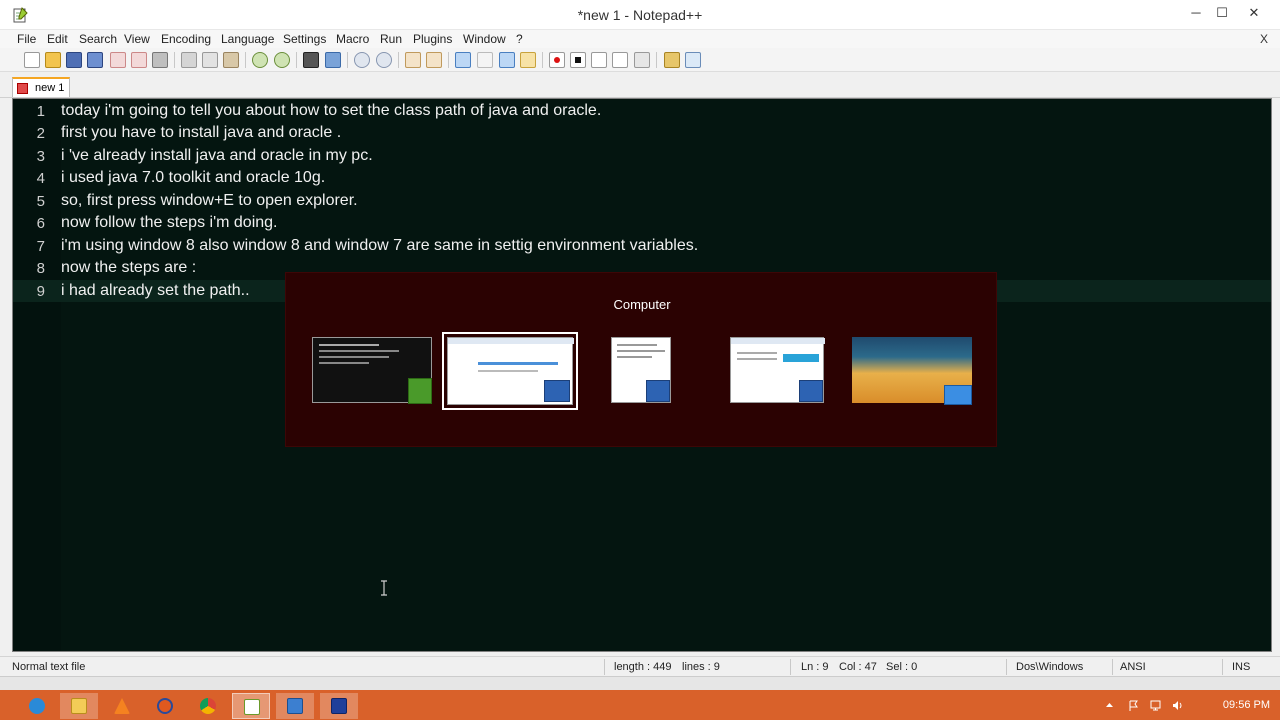 Image resolution: width=1280 pixels, height=720 pixels. Describe the element at coordinates (37, 706) in the screenshot. I see `taskbar-internet-explorer` at that location.